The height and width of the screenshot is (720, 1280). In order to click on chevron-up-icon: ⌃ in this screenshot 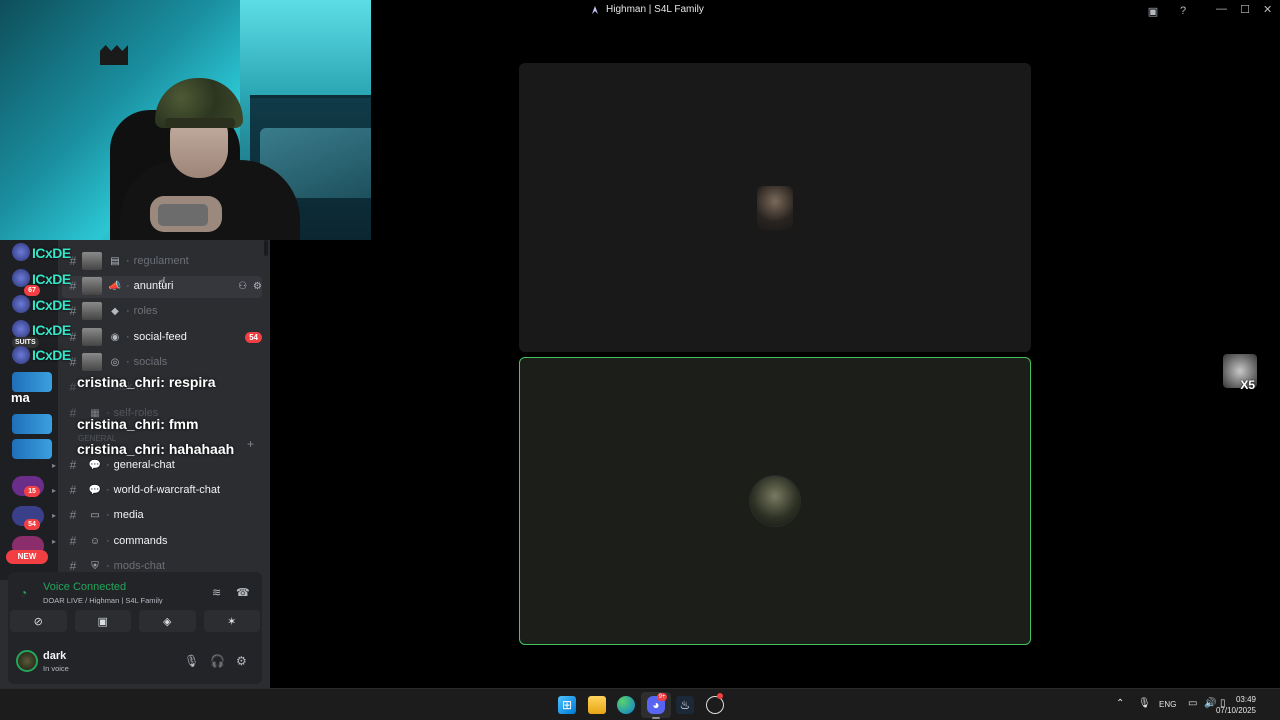, I will do `click(1120, 703)`.